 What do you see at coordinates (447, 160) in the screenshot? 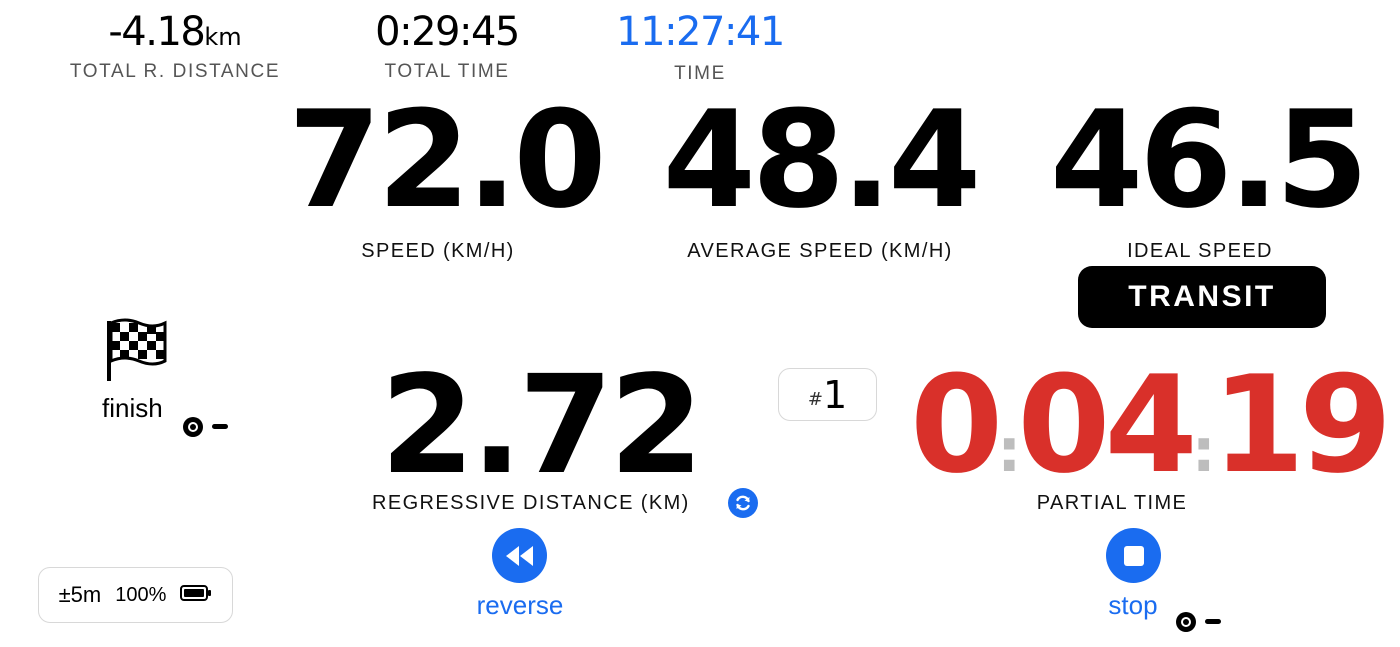
I see `speed-value: 72.0` at bounding box center [447, 160].